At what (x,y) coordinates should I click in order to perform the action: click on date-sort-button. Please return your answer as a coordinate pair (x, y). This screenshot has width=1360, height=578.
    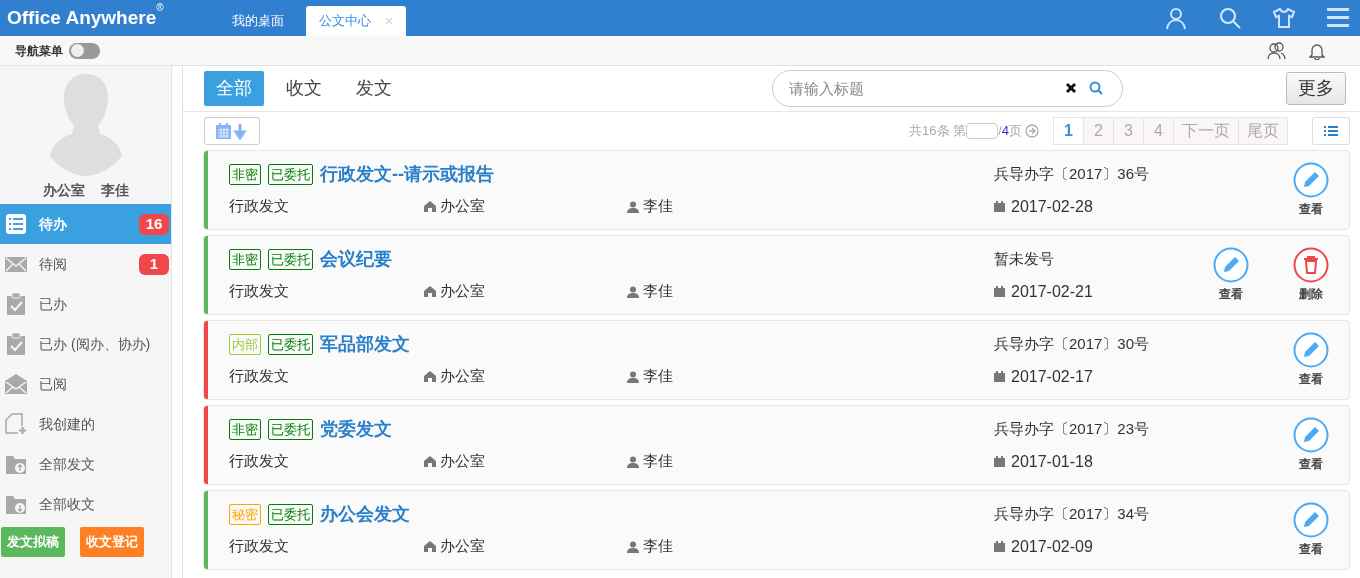
    Looking at the image, I should click on (232, 131).